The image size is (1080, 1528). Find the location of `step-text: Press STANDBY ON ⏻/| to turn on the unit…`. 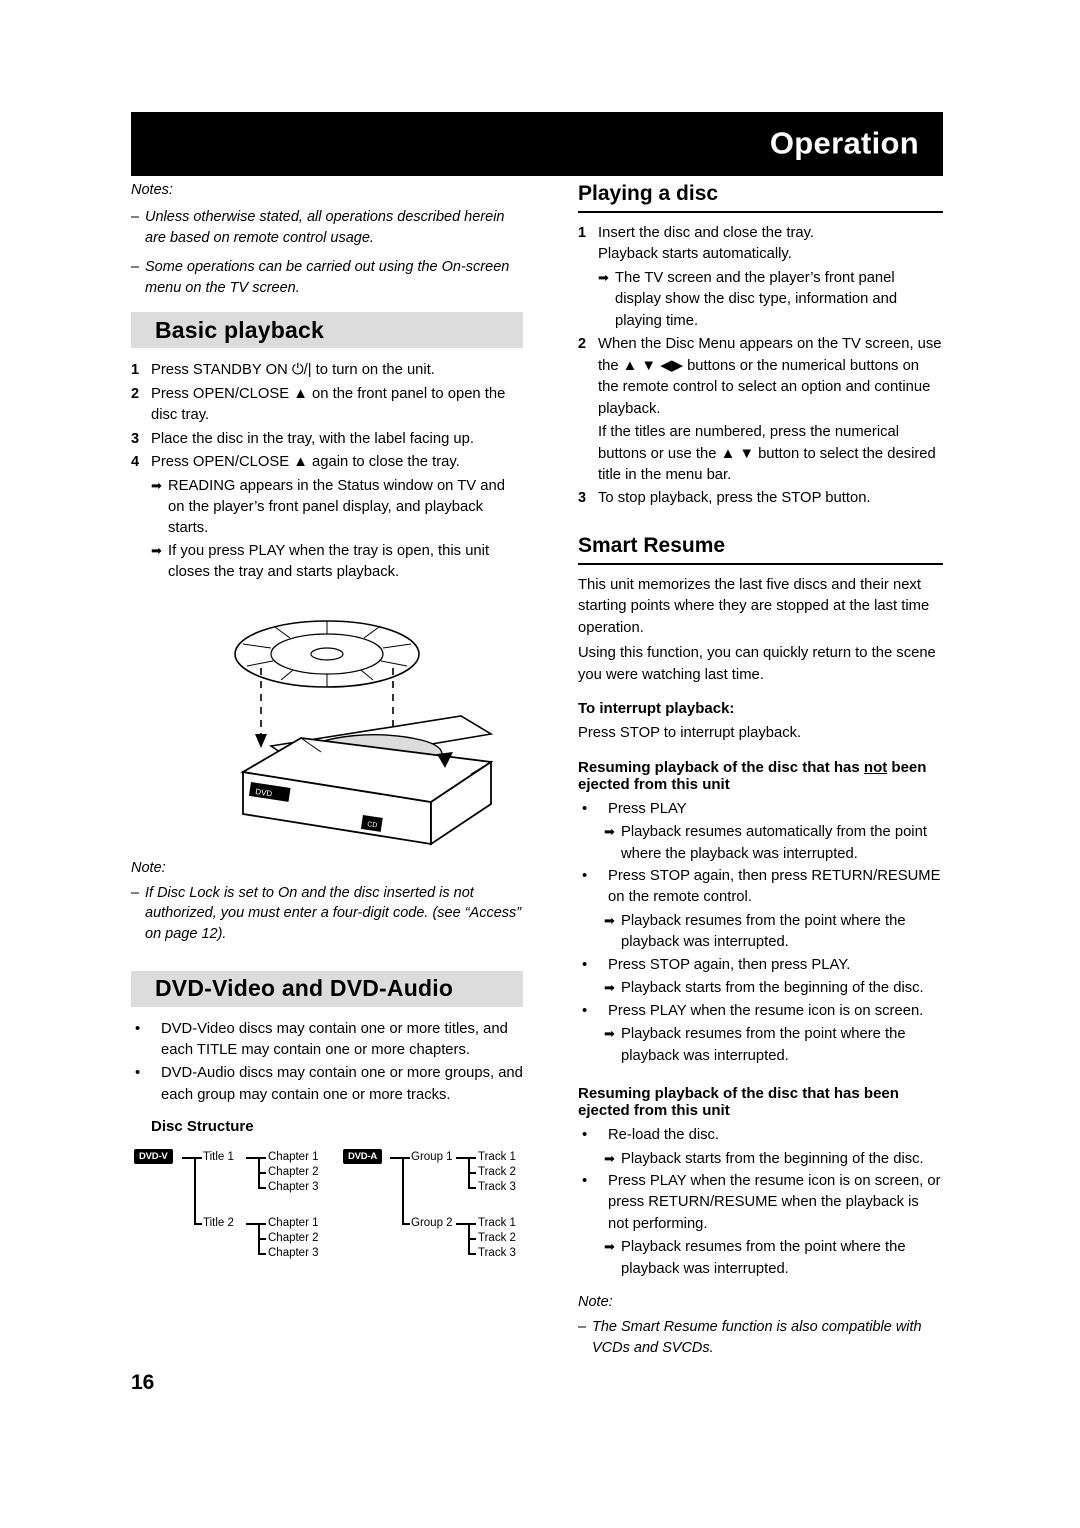

step-text: Press STANDBY ON ⏻/| to turn on the unit… is located at coordinates (293, 370).